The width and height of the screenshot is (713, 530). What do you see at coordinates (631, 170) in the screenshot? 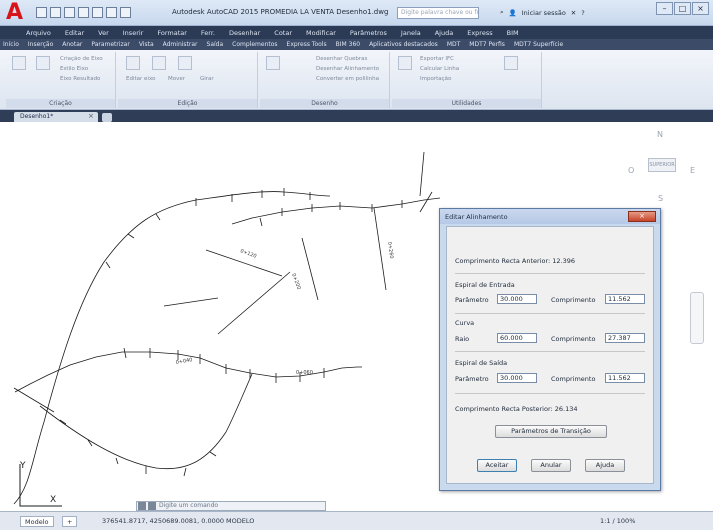
I see `viewcube-west: O` at bounding box center [631, 170].